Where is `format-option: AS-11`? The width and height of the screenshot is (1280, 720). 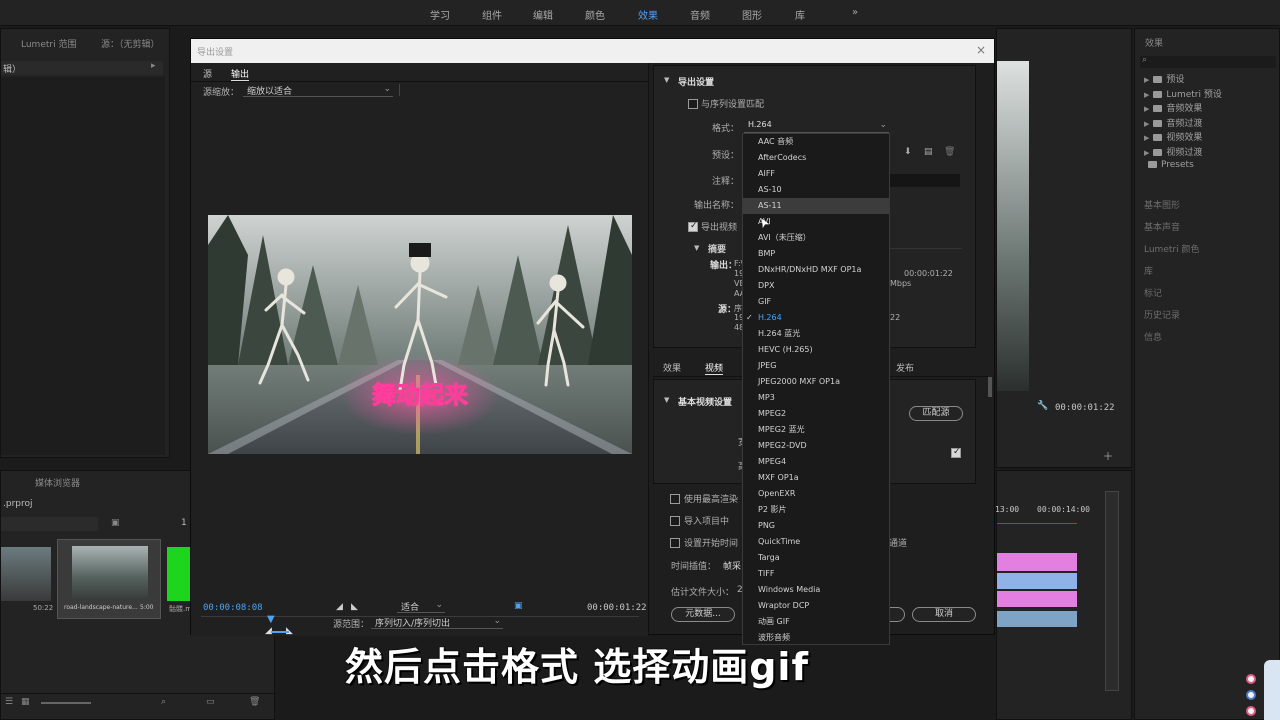
format-option: AS-11 is located at coordinates (816, 206).